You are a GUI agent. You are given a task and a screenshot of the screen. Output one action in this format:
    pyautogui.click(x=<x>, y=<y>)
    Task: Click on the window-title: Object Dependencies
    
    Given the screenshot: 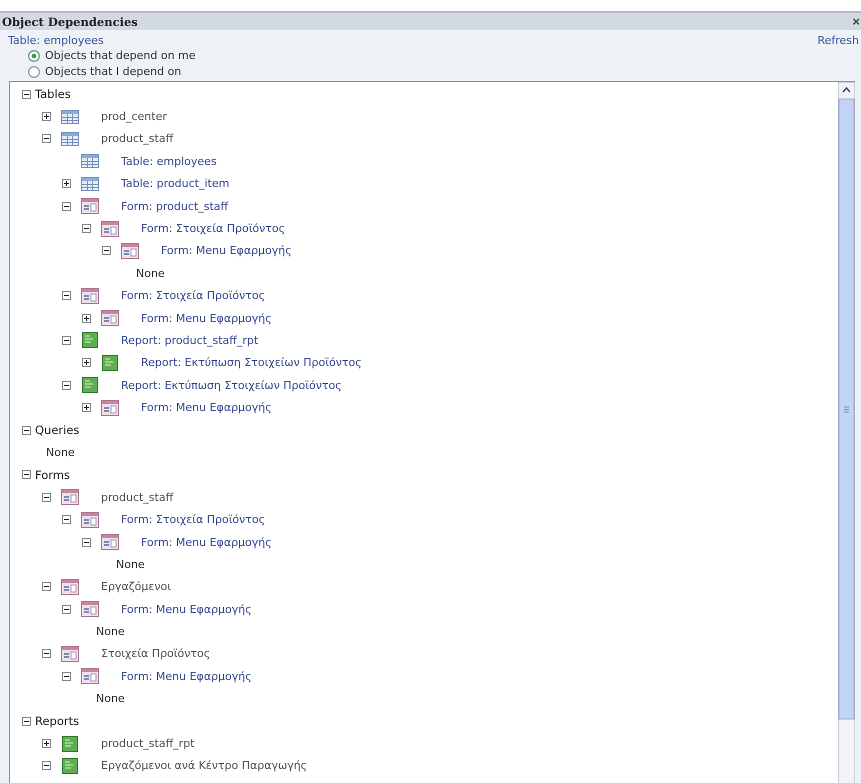 What is the action you would take?
    pyautogui.click(x=70, y=21)
    